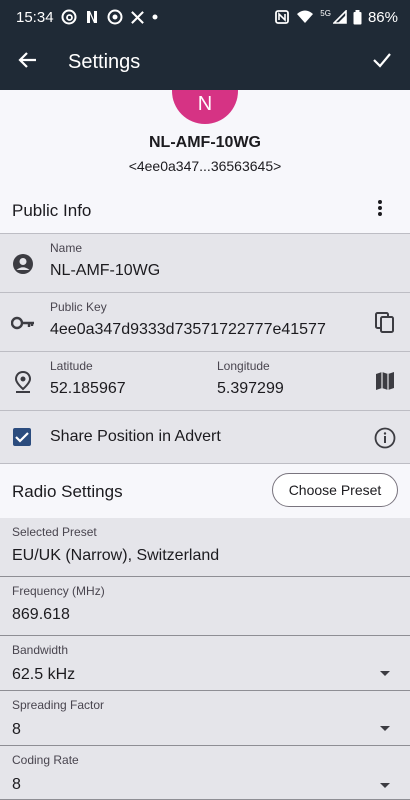 The width and height of the screenshot is (410, 800). I want to click on profile-header: N NL-AMF-10WG <4ee0a347...36563645>, so click(205, 139).